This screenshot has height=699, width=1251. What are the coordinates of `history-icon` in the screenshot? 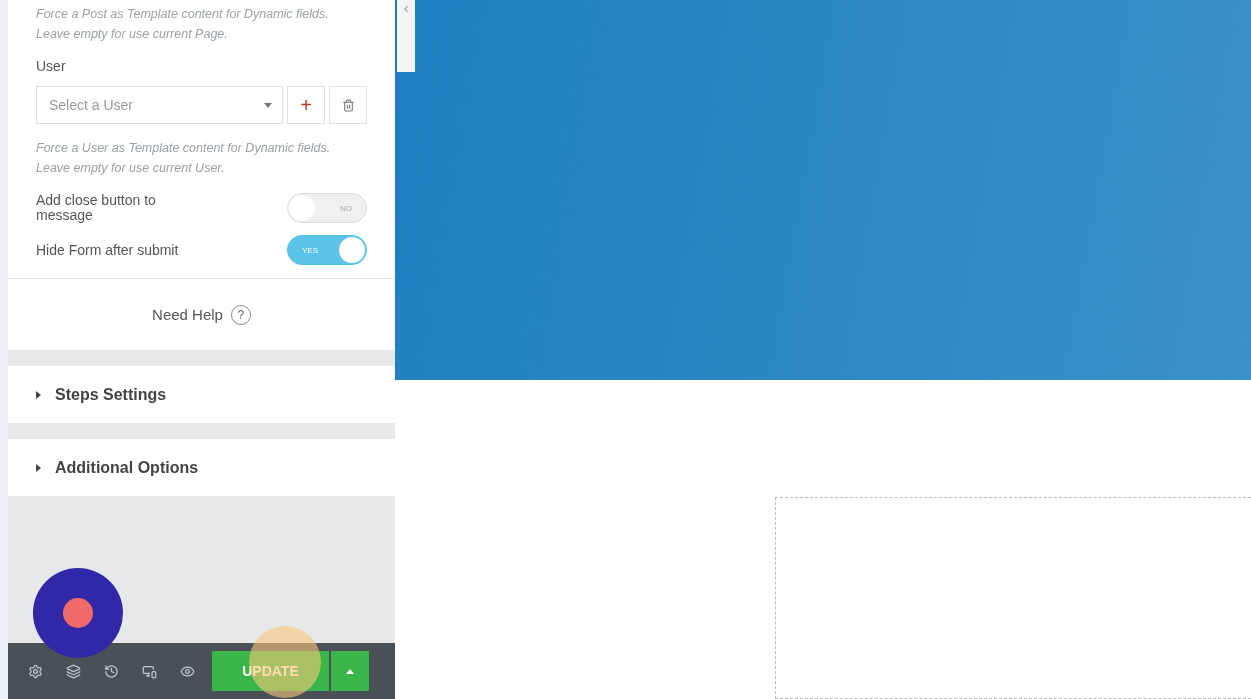 It's located at (111, 671).